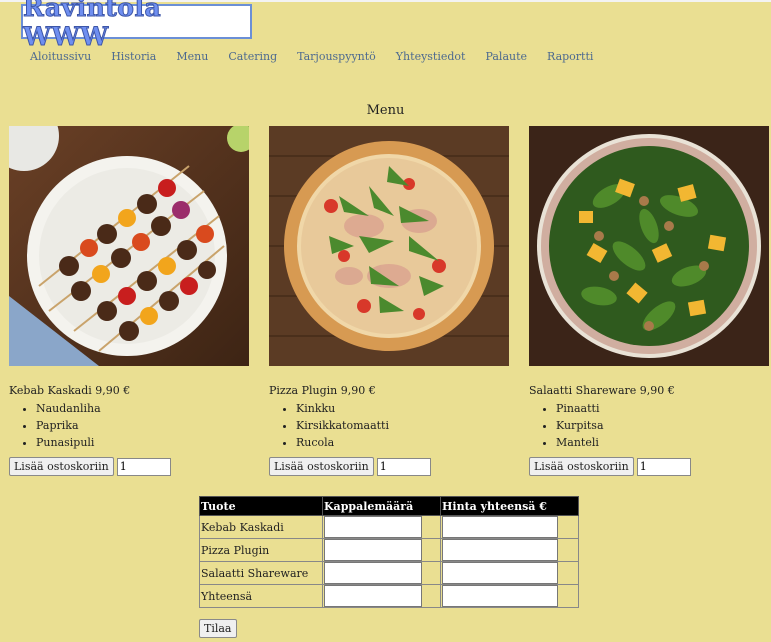 The height and width of the screenshot is (642, 771). Describe the element at coordinates (662, 442) in the screenshot. I see `ingredient: Manteli` at that location.